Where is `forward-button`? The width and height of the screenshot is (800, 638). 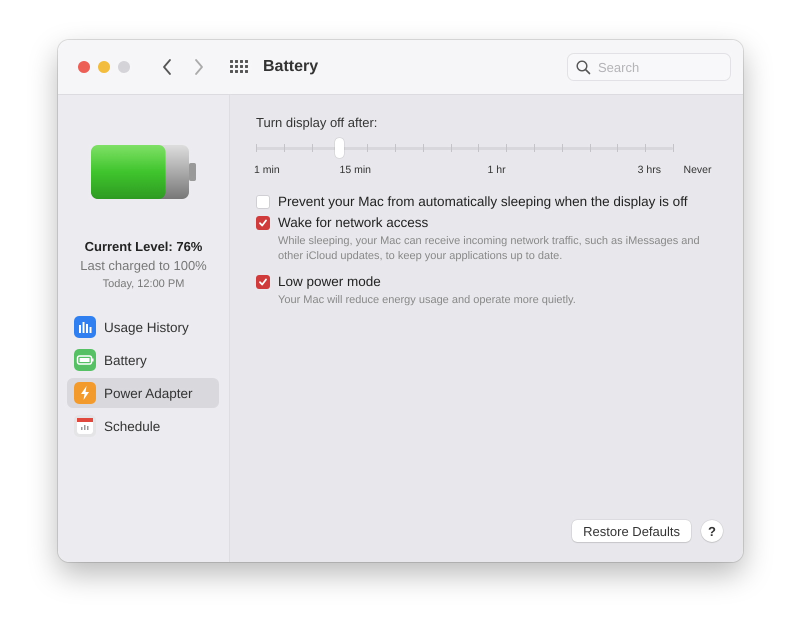 forward-button is located at coordinates (199, 67).